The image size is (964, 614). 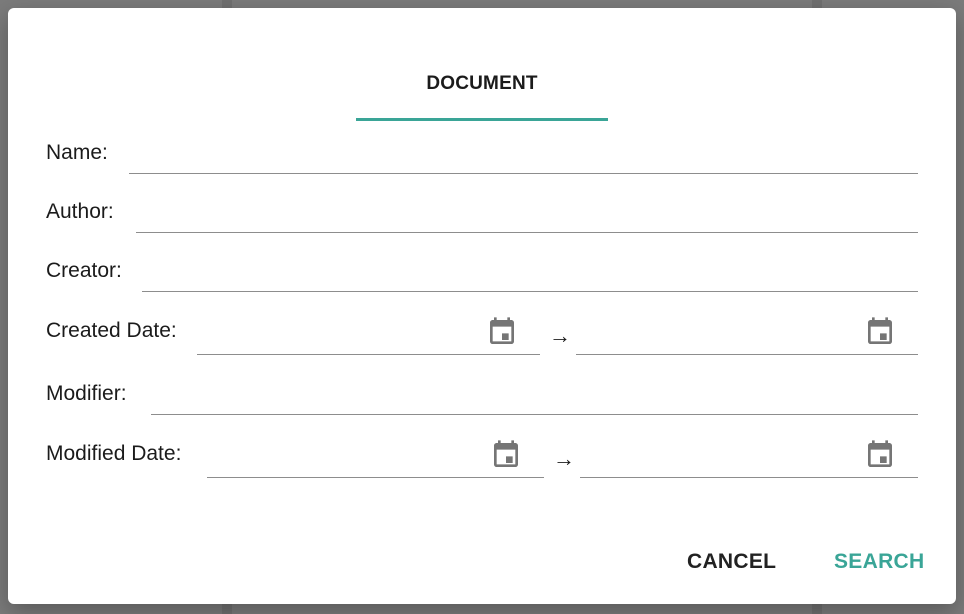 I want to click on name-row: Name:, so click(x=482, y=160).